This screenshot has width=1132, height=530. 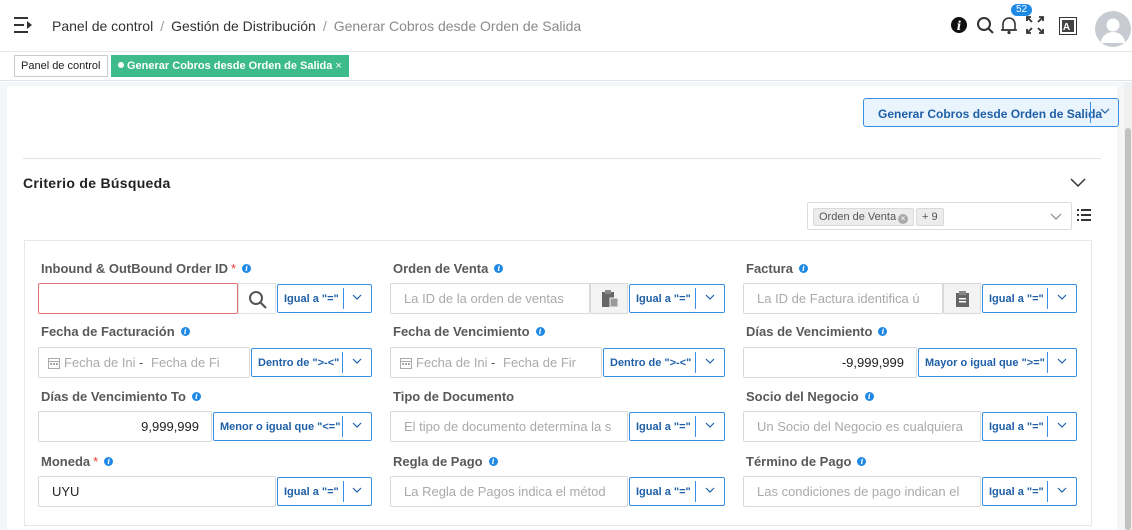 I want to click on order-id-input, so click(x=138, y=298).